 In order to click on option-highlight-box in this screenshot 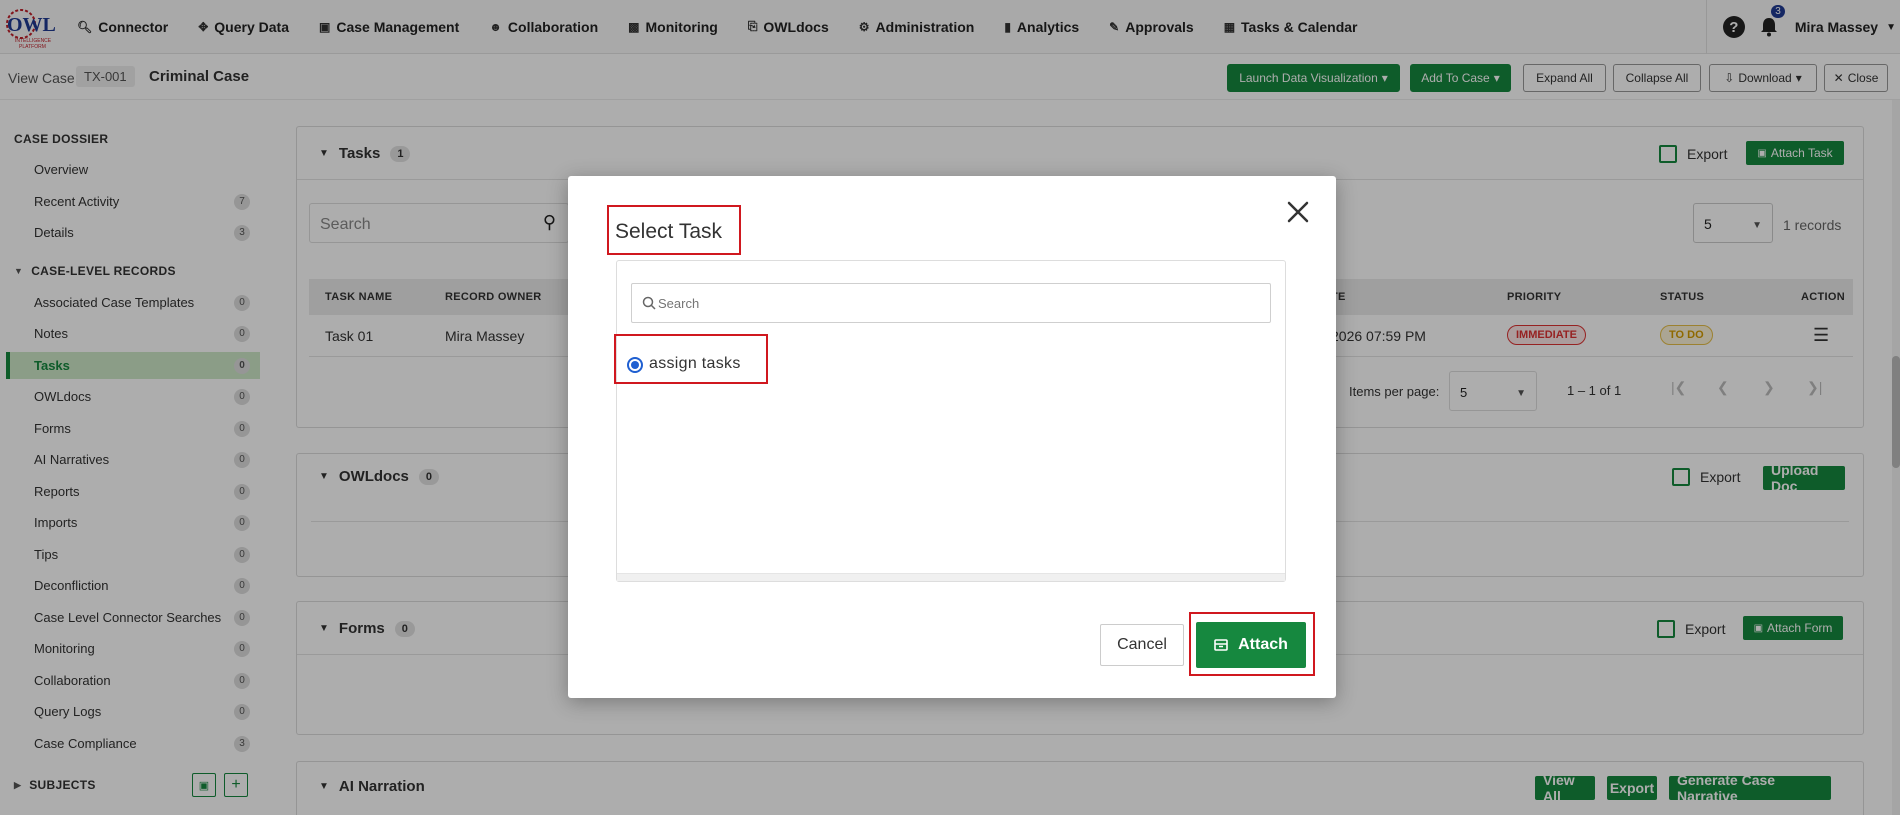, I will do `click(691, 359)`.